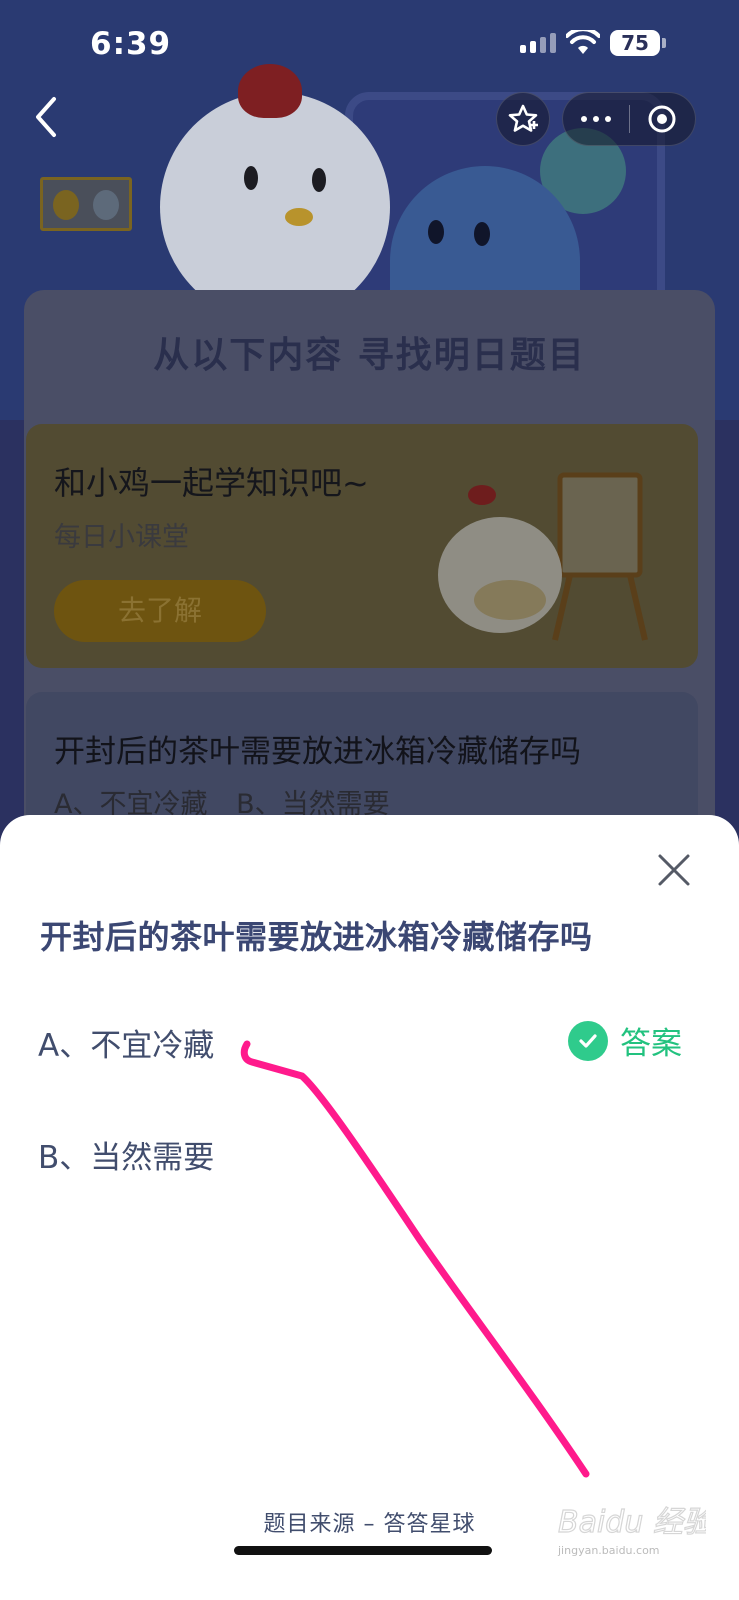 This screenshot has width=739, height=1600. What do you see at coordinates (674, 870) in the screenshot?
I see `close-icon` at bounding box center [674, 870].